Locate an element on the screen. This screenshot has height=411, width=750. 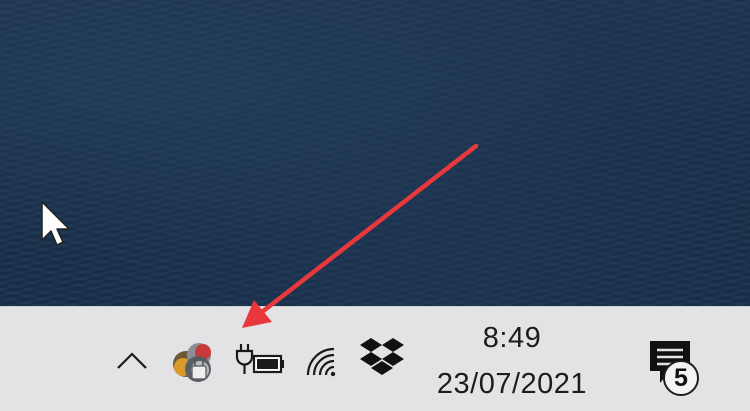
dropbox-icon is located at coordinates (382, 356).